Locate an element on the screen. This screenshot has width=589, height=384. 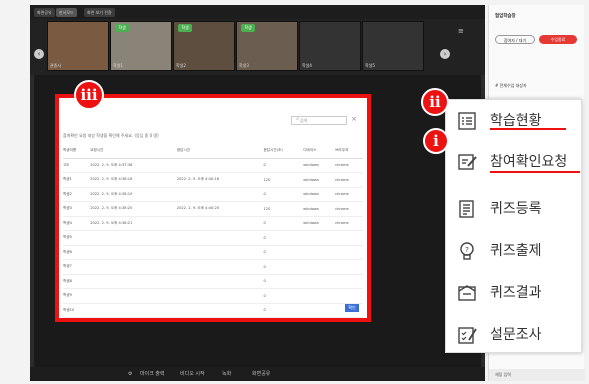
participant-name: 학생5 is located at coordinates (370, 65).